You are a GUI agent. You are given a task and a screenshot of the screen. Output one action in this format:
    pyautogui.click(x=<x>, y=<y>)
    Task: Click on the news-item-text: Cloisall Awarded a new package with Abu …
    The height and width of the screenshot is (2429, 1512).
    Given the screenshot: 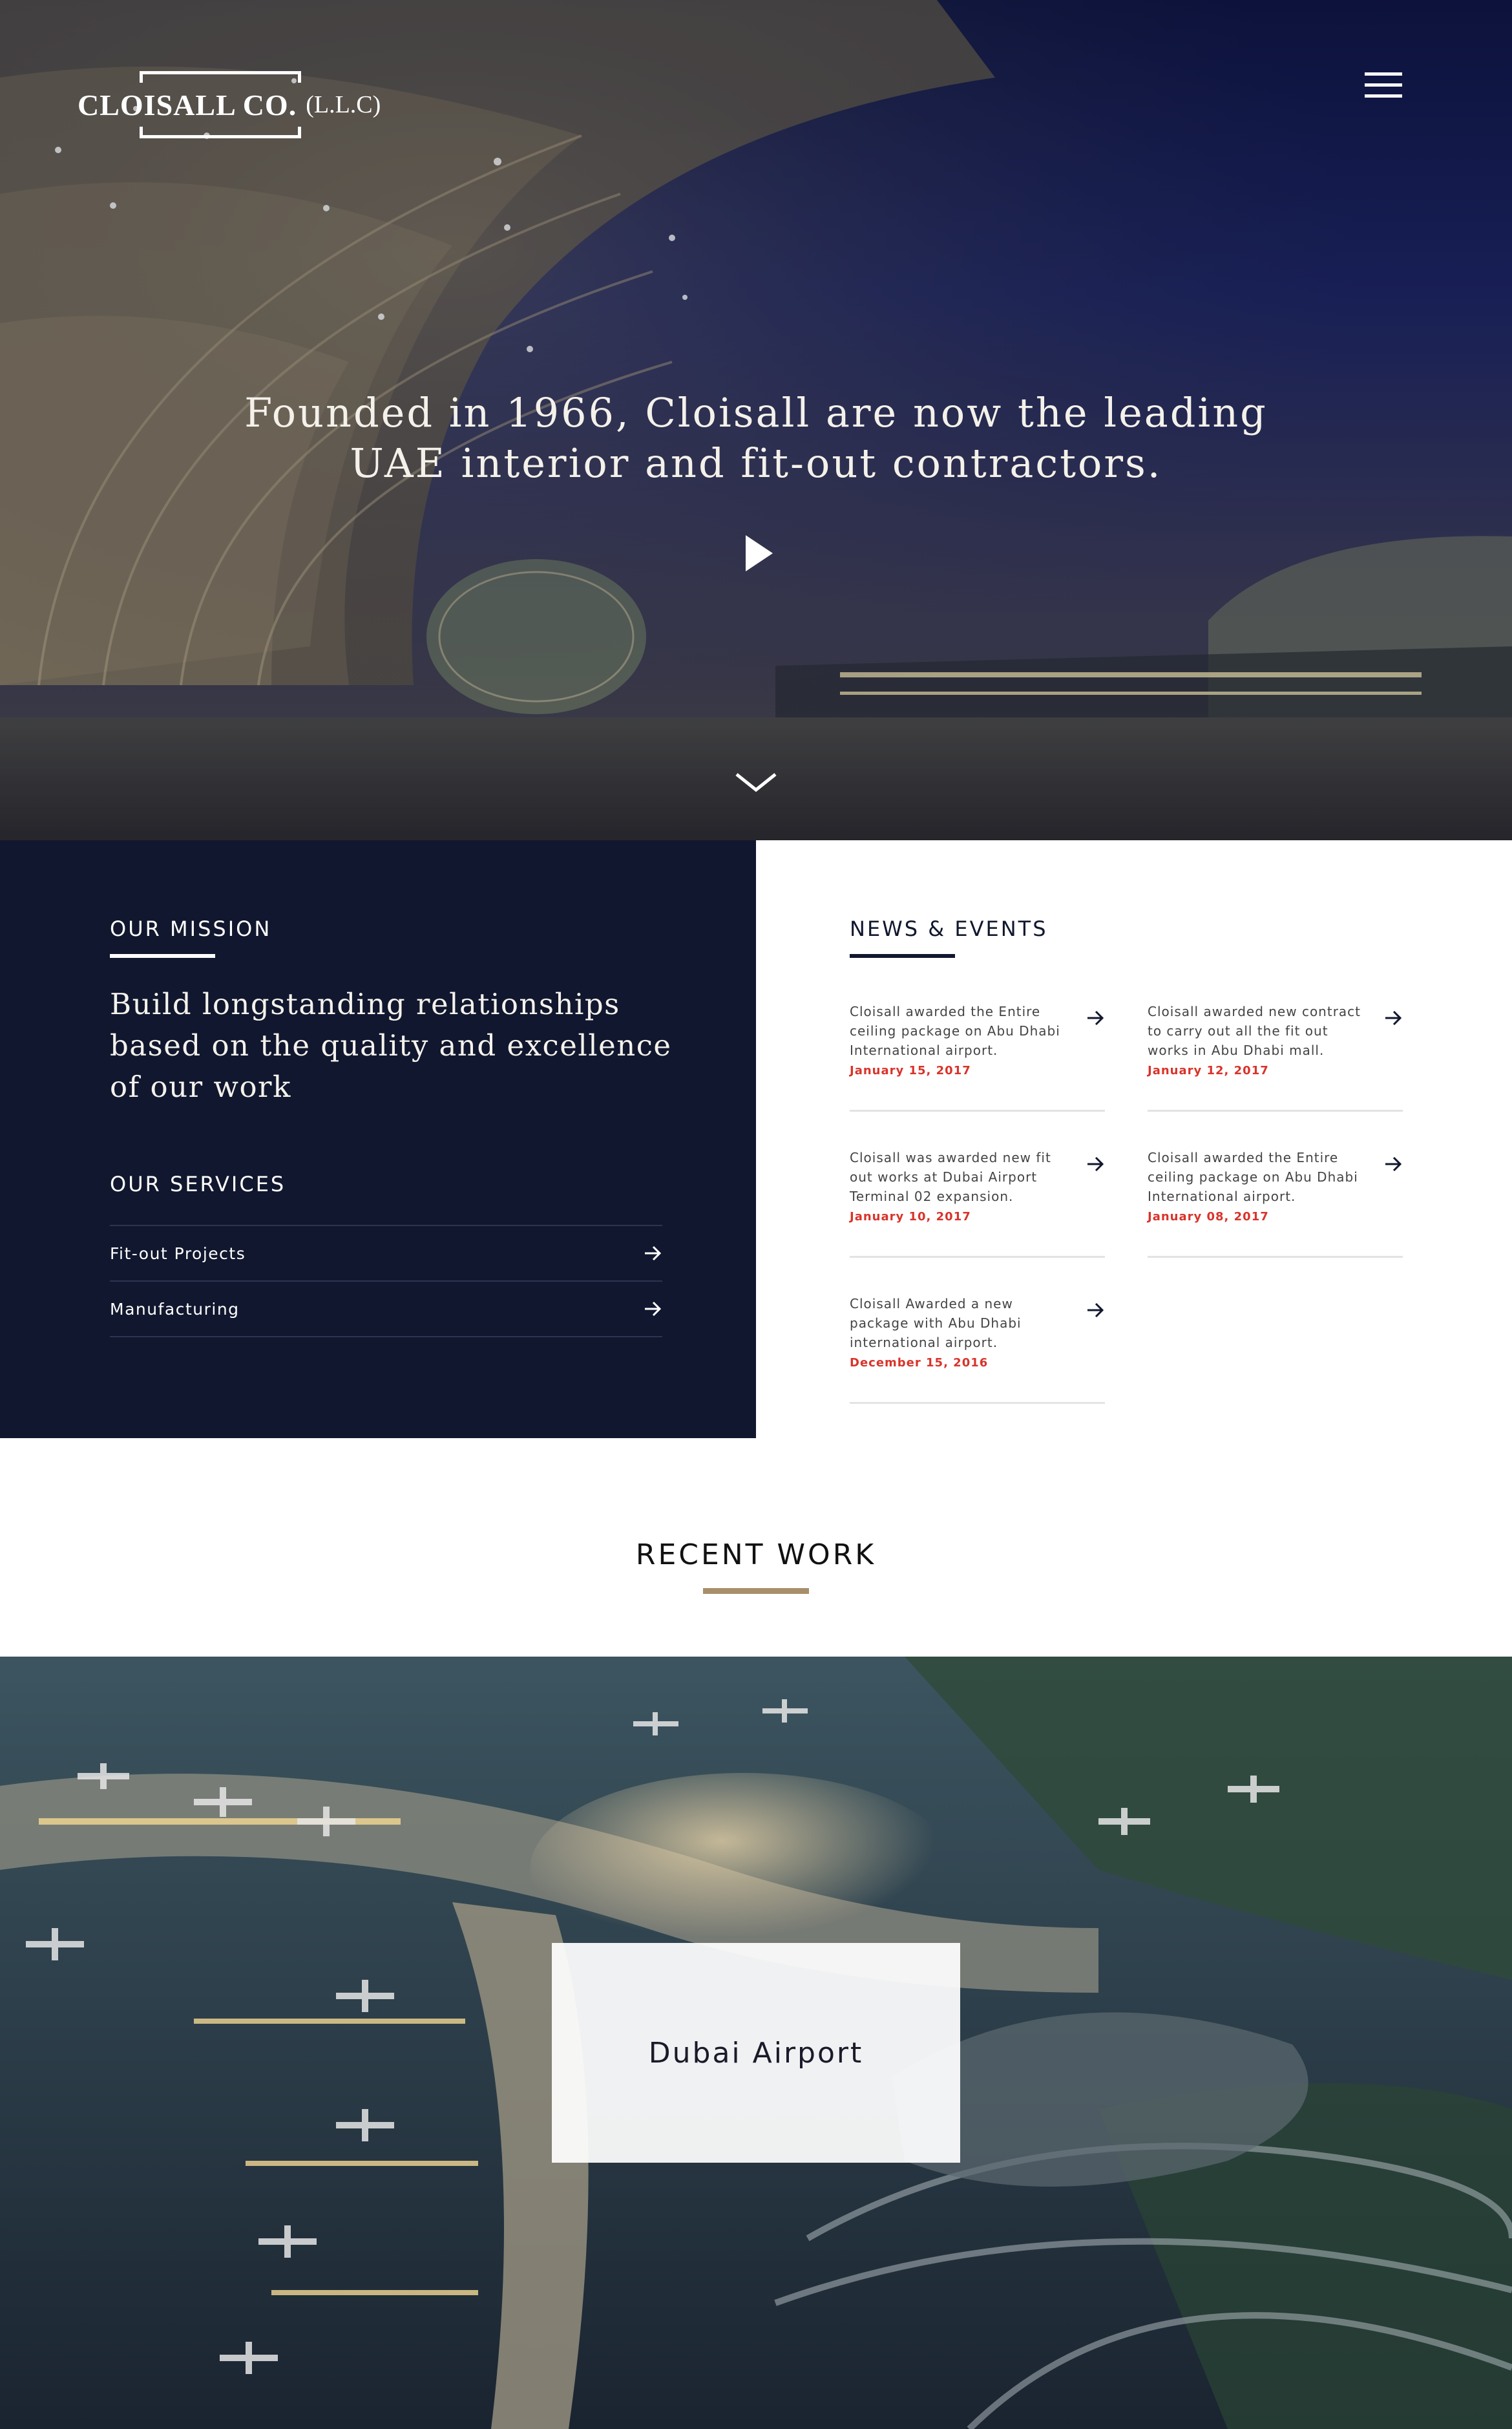 What is the action you would take?
    pyautogui.click(x=956, y=1333)
    